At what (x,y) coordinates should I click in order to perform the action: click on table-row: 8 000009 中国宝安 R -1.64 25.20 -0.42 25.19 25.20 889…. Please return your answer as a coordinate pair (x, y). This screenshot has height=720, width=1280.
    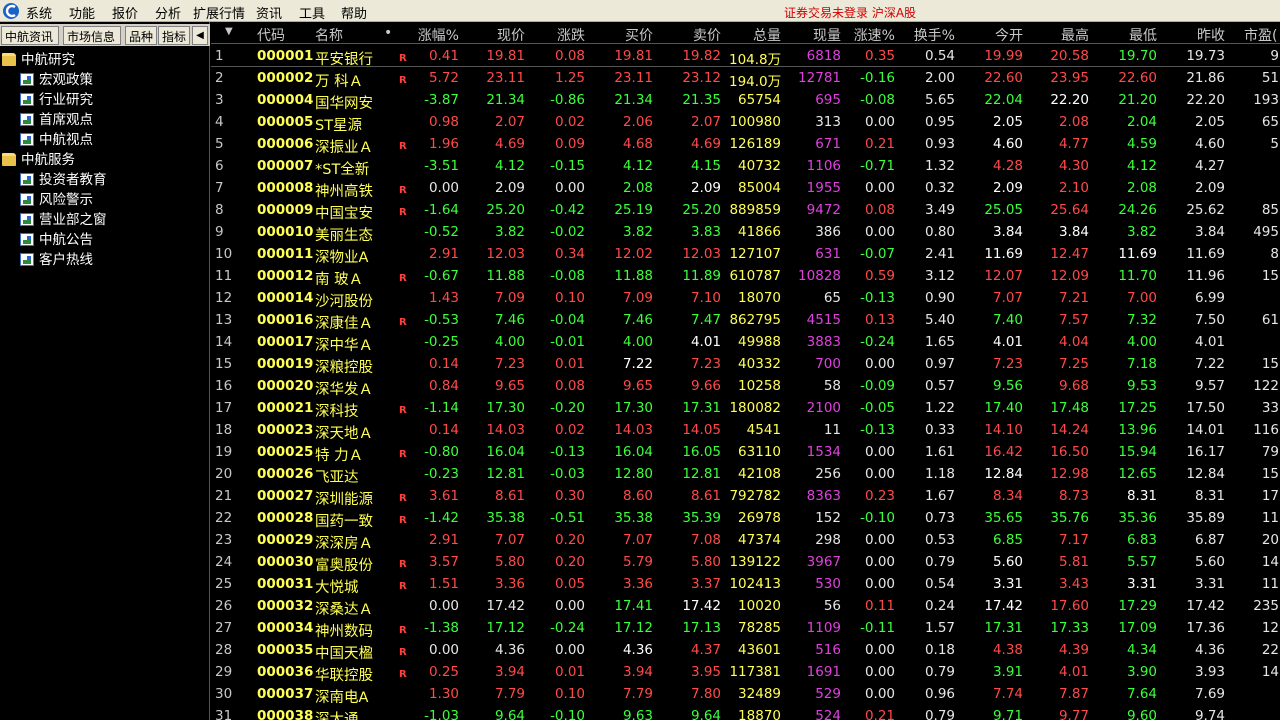
    Looking at the image, I should click on (745, 210).